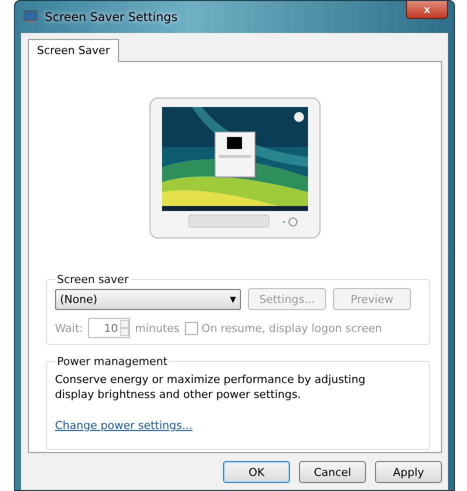 The height and width of the screenshot is (491, 467). Describe the element at coordinates (112, 361) in the screenshot. I see `group-label: Power management` at that location.